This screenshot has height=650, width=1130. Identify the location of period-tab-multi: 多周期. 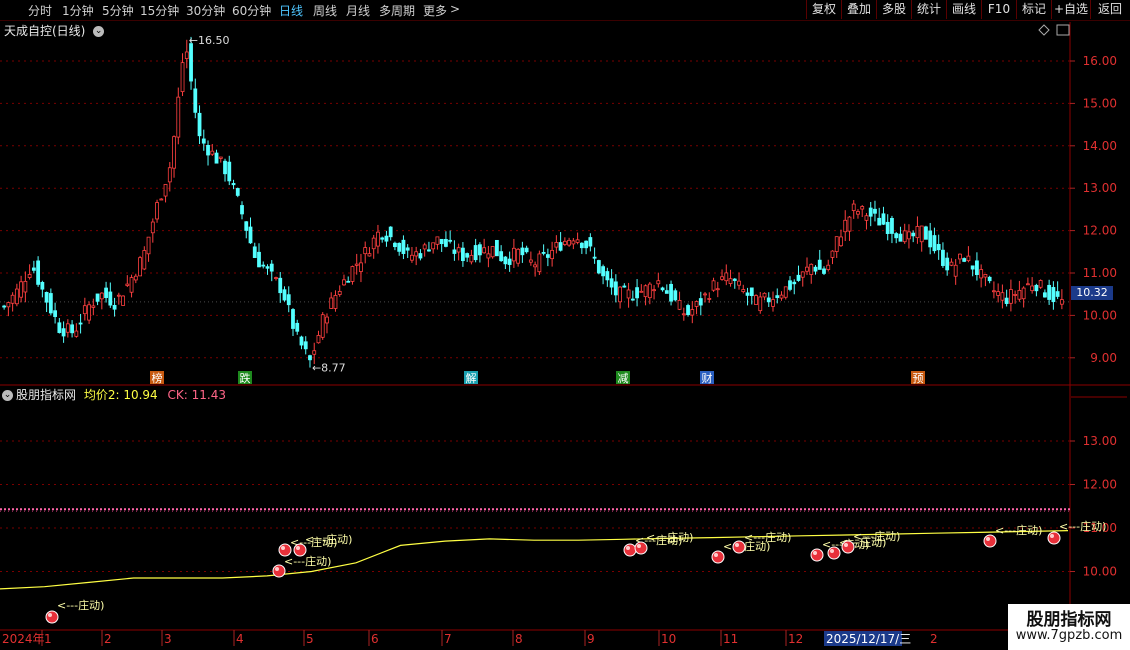
(397, 10).